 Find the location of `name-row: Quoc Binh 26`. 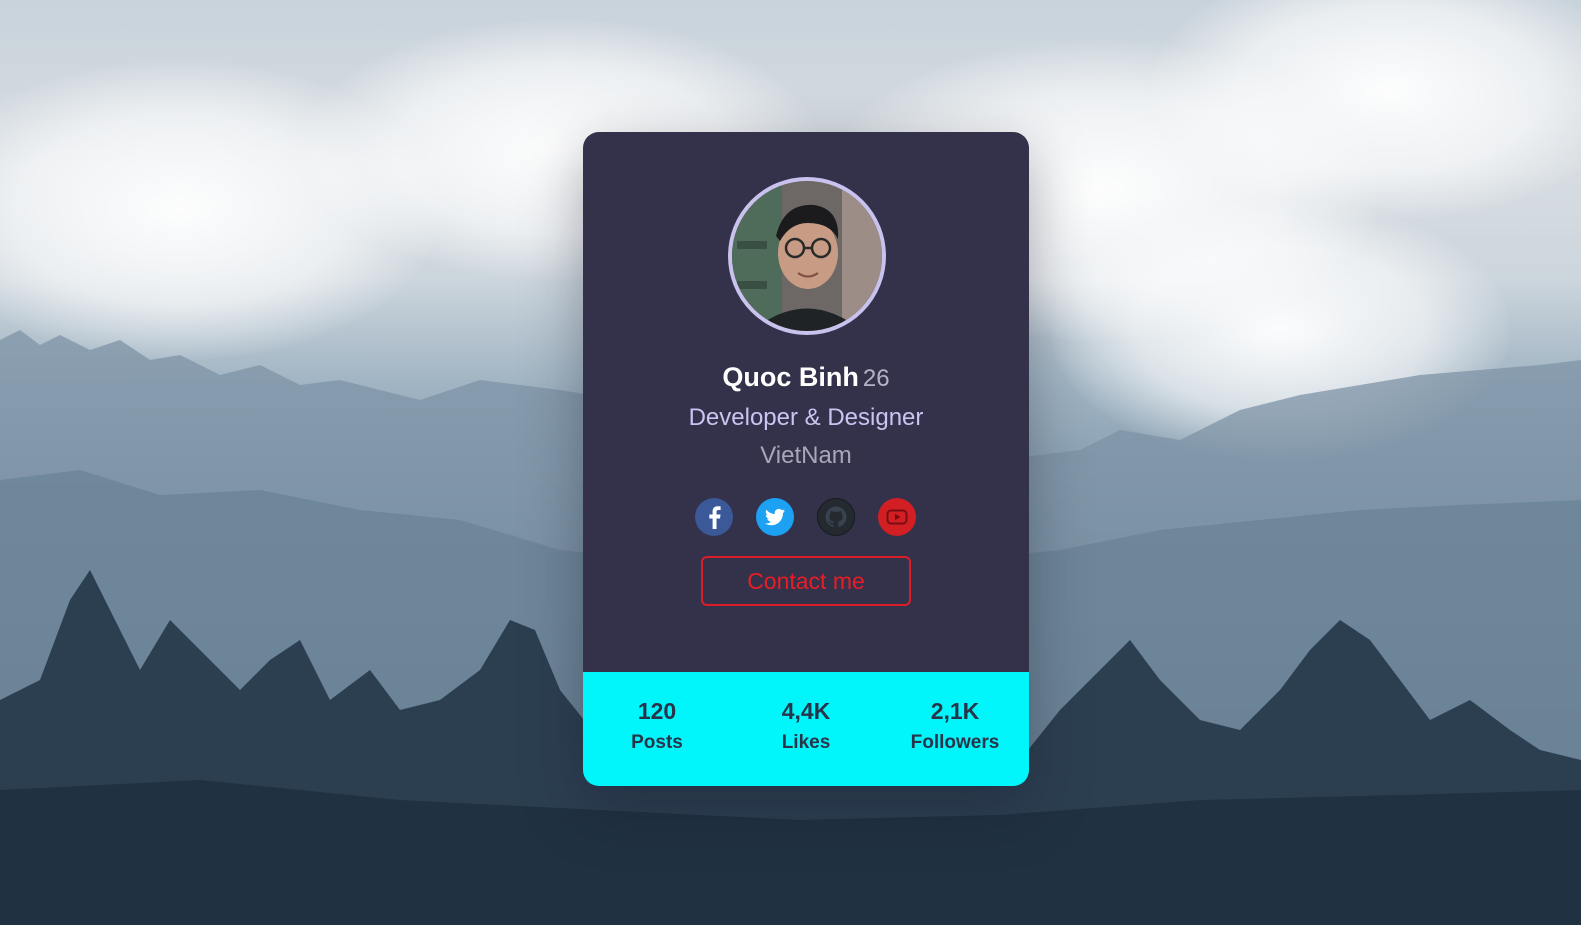

name-row: Quoc Binh 26 is located at coordinates (806, 377).